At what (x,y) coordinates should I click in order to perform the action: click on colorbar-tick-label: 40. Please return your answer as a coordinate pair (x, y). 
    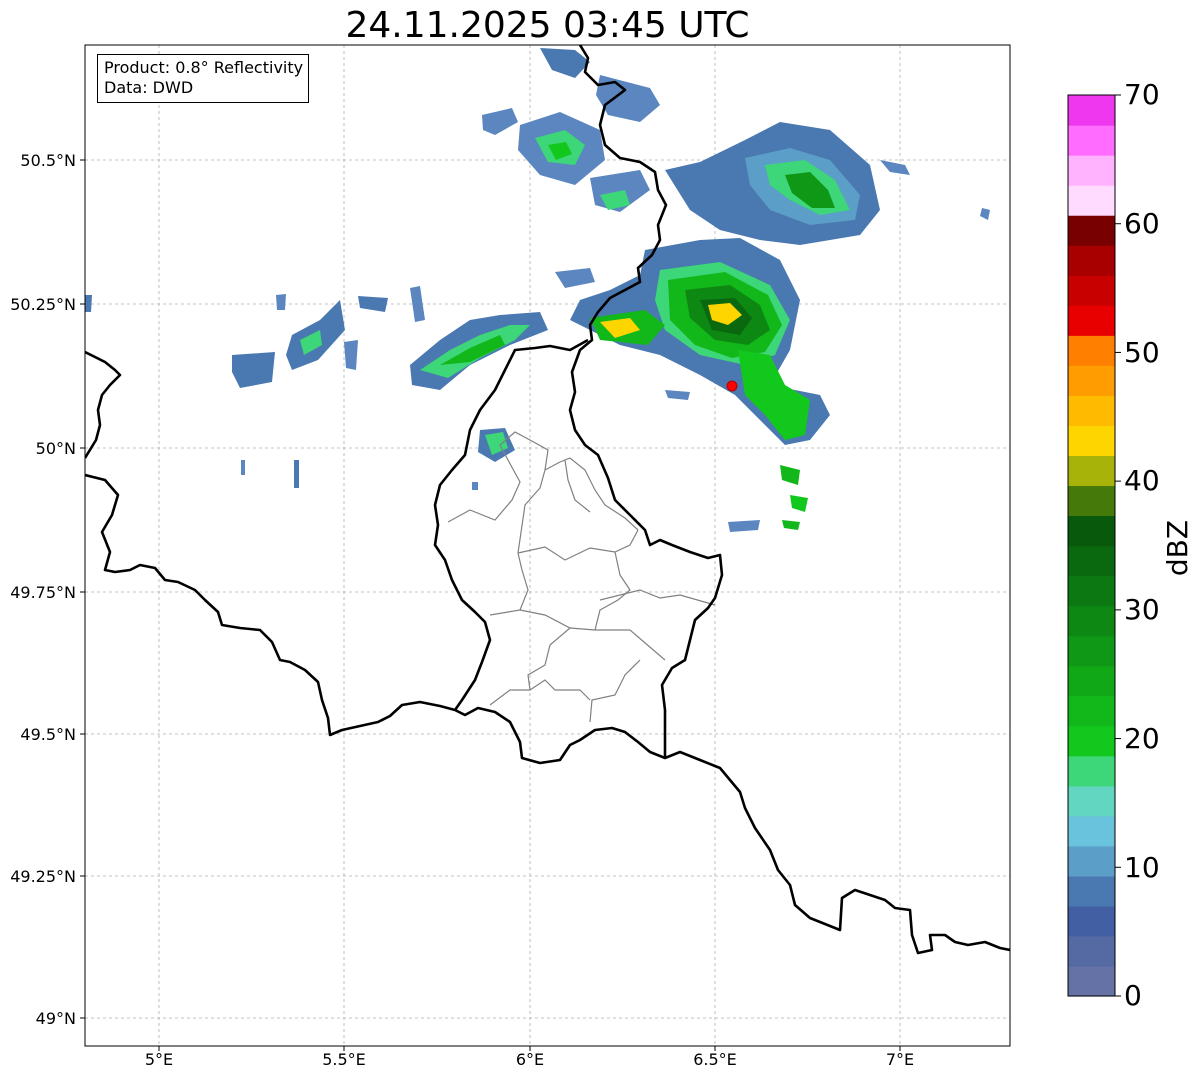
    Looking at the image, I should click on (1142, 480).